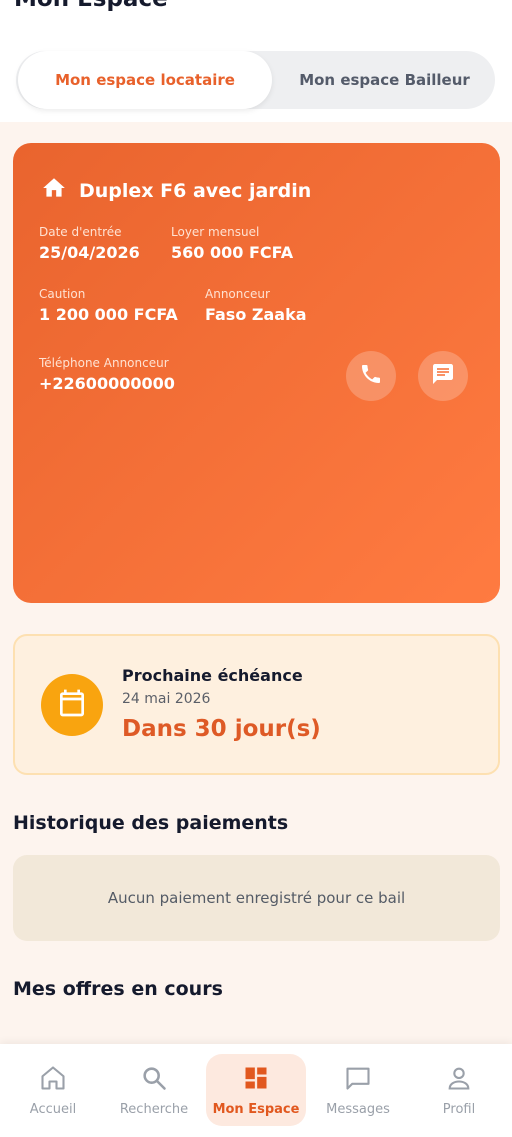 The height and width of the screenshot is (1137, 512). I want to click on payments-empty-state: Aucun paiement enregistré pour ce bail, so click(256, 898).